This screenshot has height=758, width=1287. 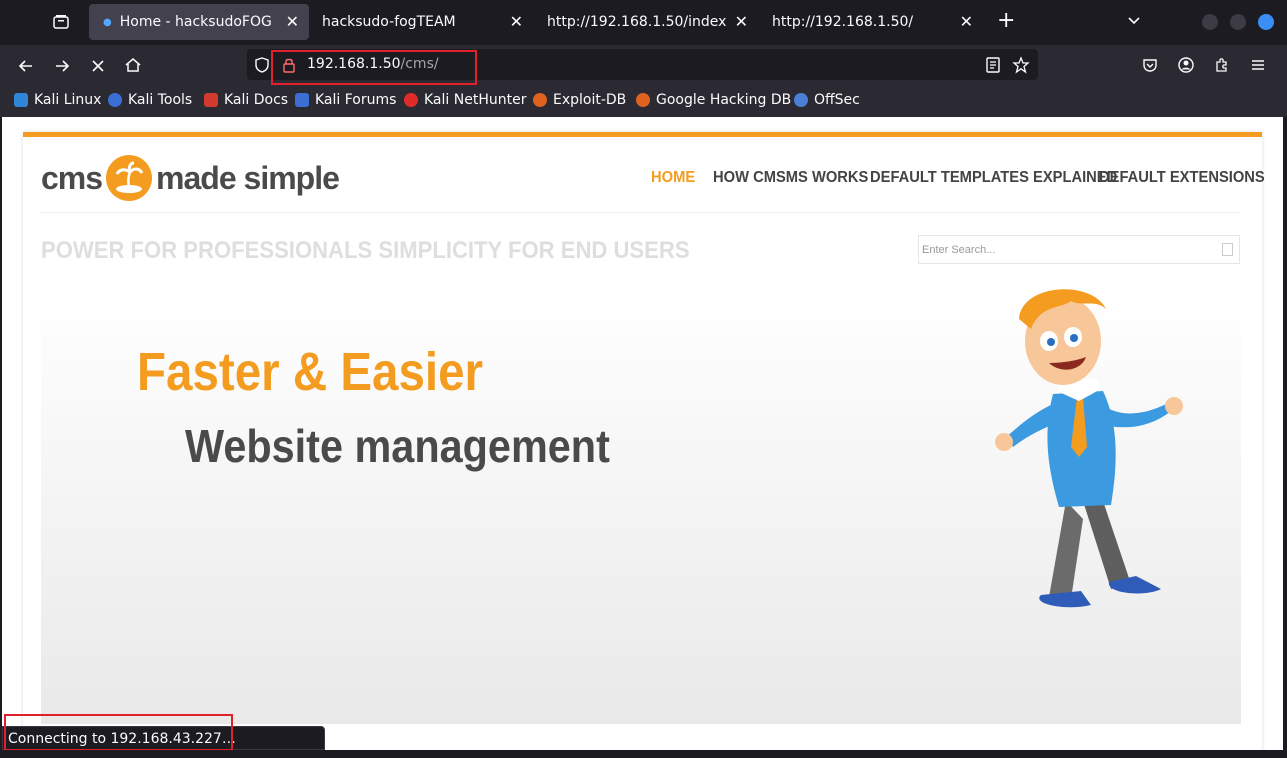 What do you see at coordinates (579, 100) in the screenshot?
I see `bookmark-exploit-db: Exploit-DB` at bounding box center [579, 100].